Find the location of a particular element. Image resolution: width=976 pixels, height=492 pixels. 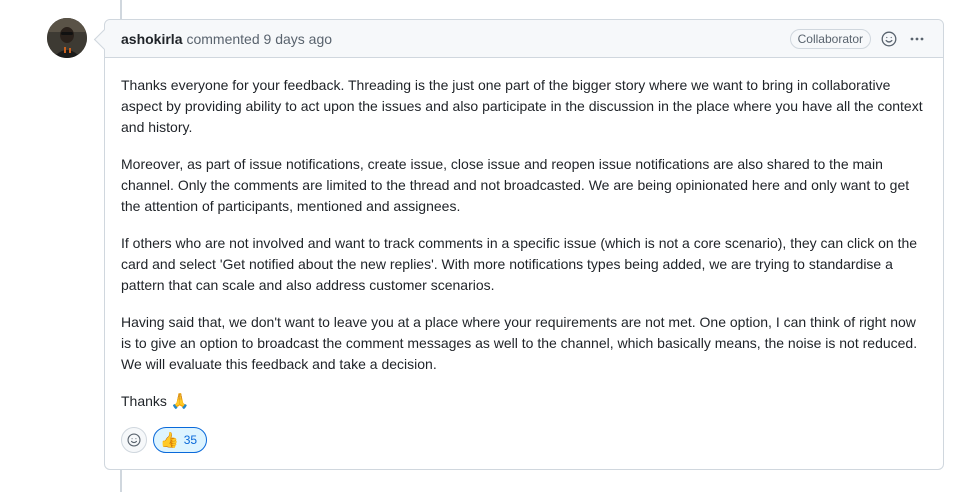

collaborator-badge: Collaborator is located at coordinates (830, 38).